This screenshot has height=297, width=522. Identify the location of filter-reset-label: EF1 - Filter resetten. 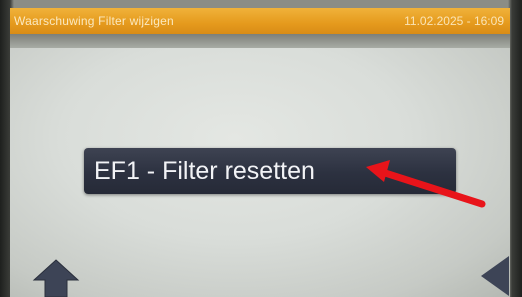
(204, 171).